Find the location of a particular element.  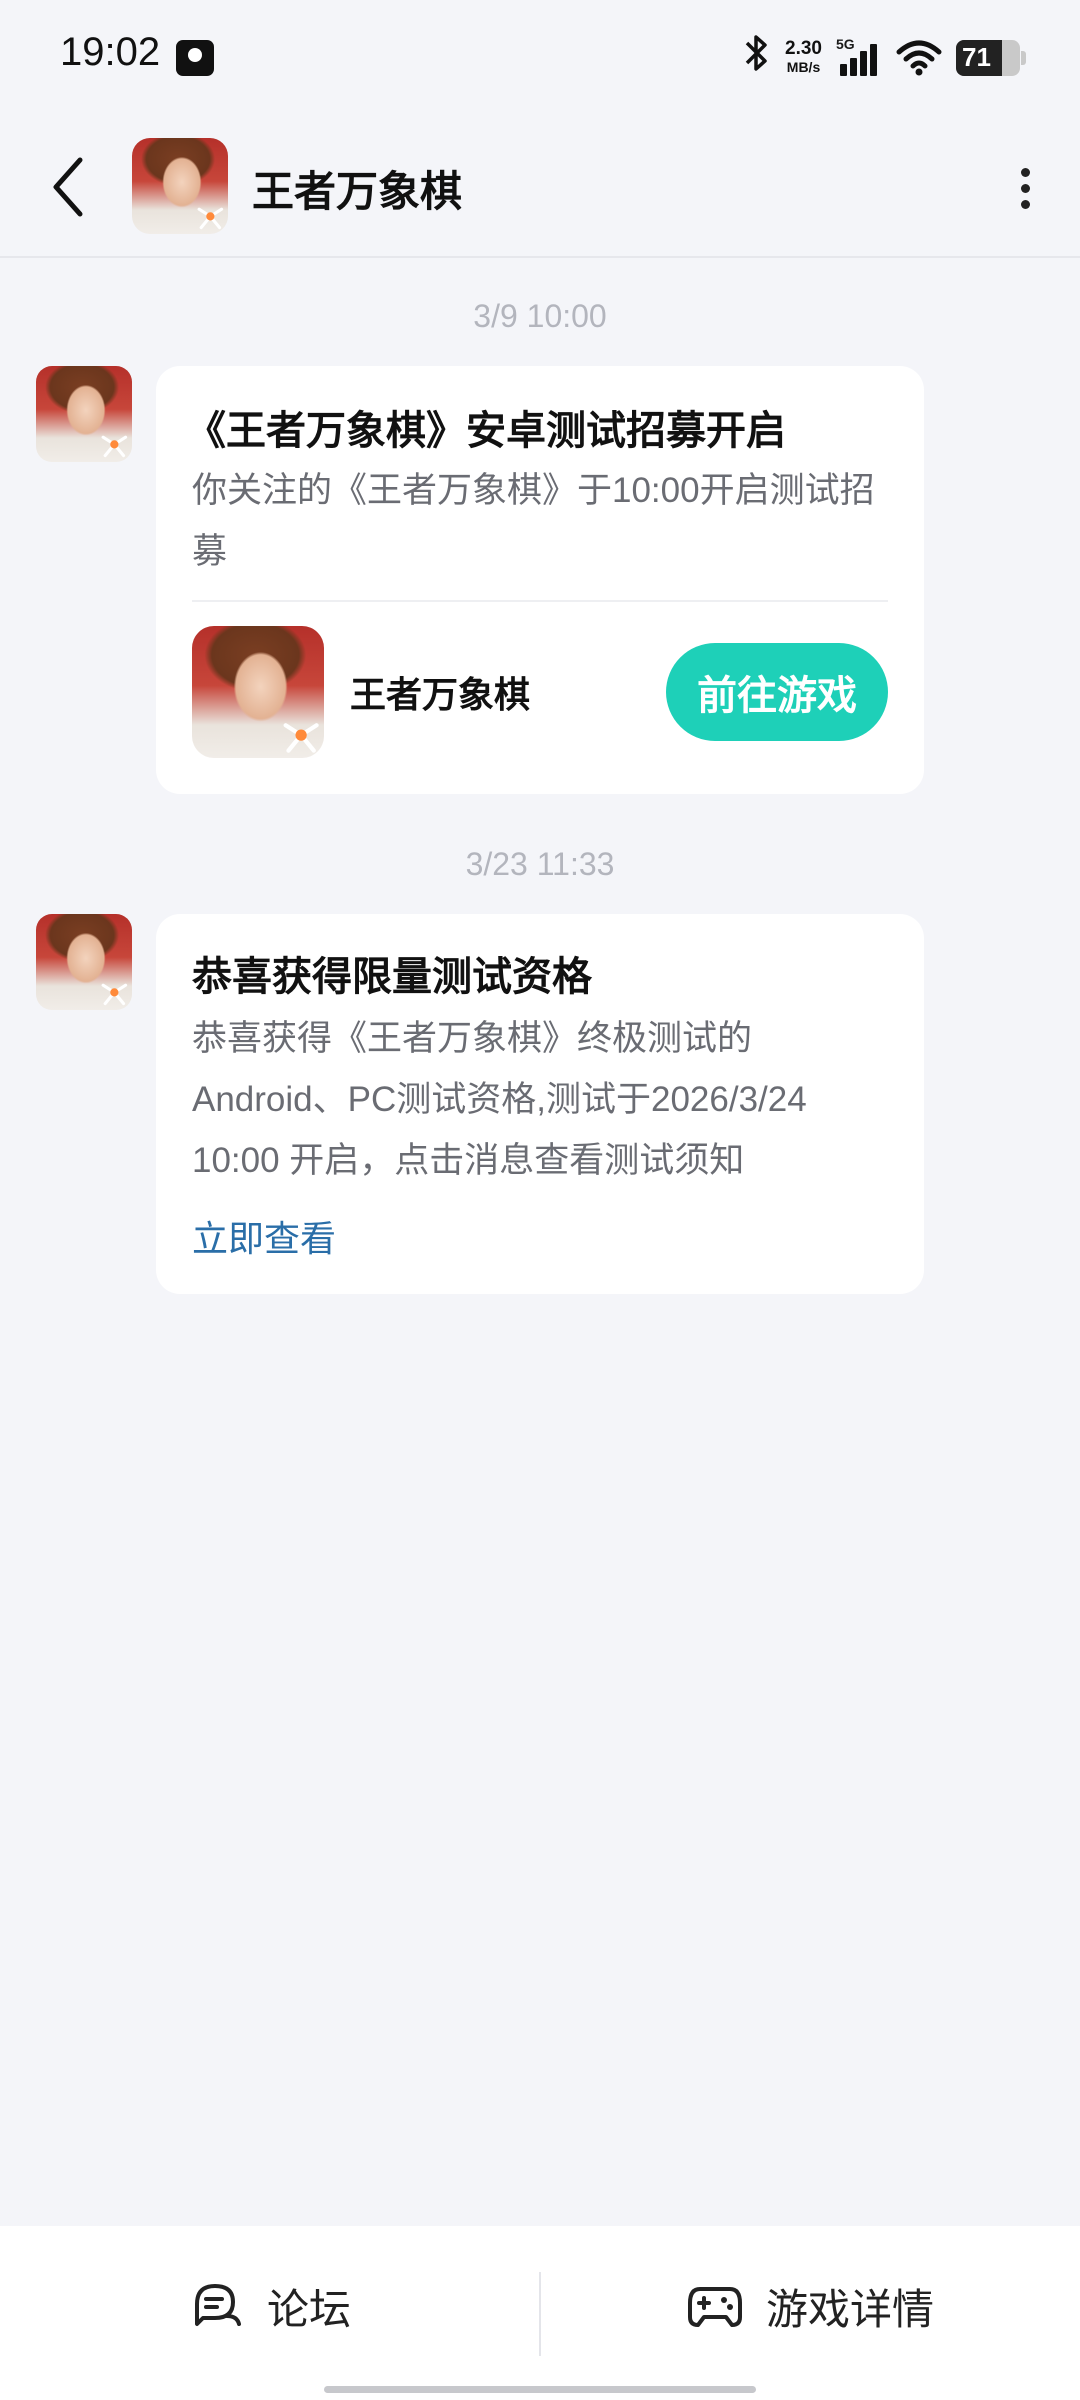

page-title: 王者万象棋 is located at coordinates (357, 191).